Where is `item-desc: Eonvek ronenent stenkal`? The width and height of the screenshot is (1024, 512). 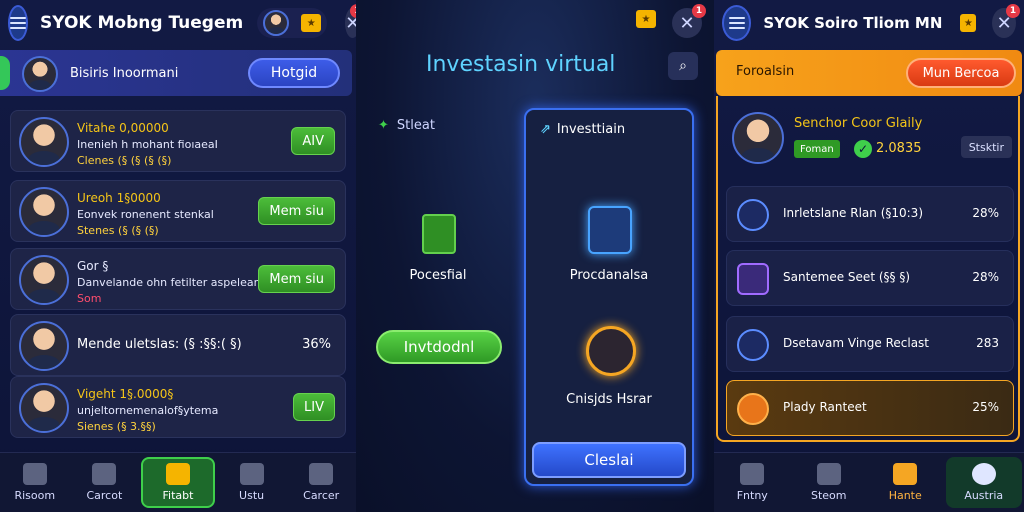 item-desc: Eonvek ronenent stenkal is located at coordinates (145, 214).